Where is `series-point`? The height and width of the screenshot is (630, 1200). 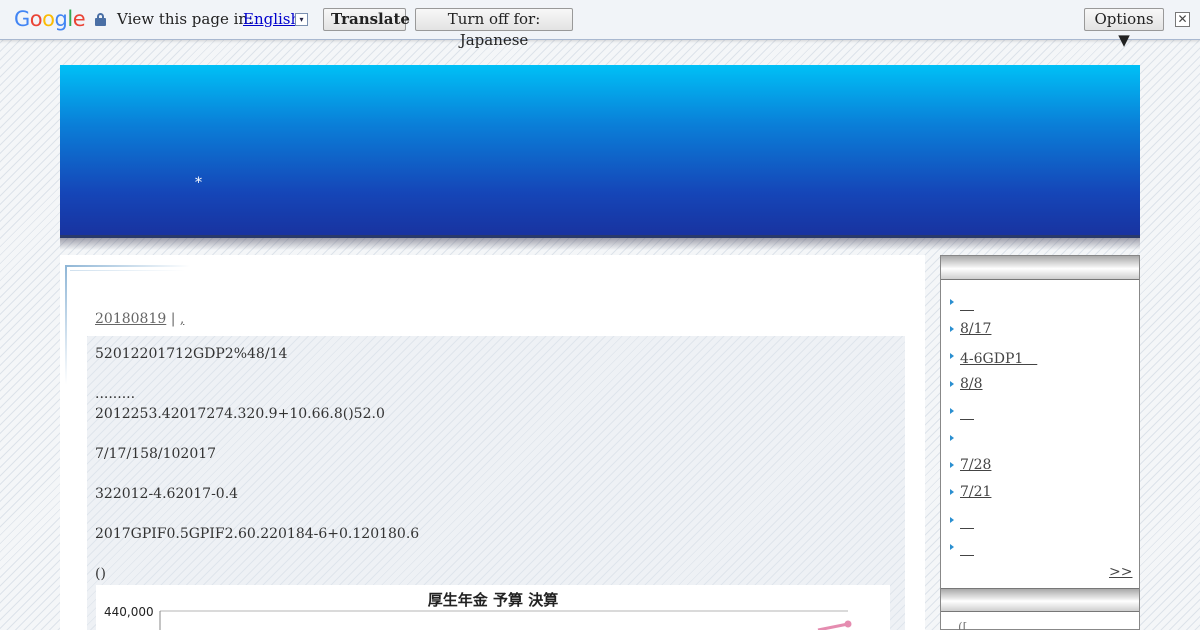 series-point is located at coordinates (848, 624).